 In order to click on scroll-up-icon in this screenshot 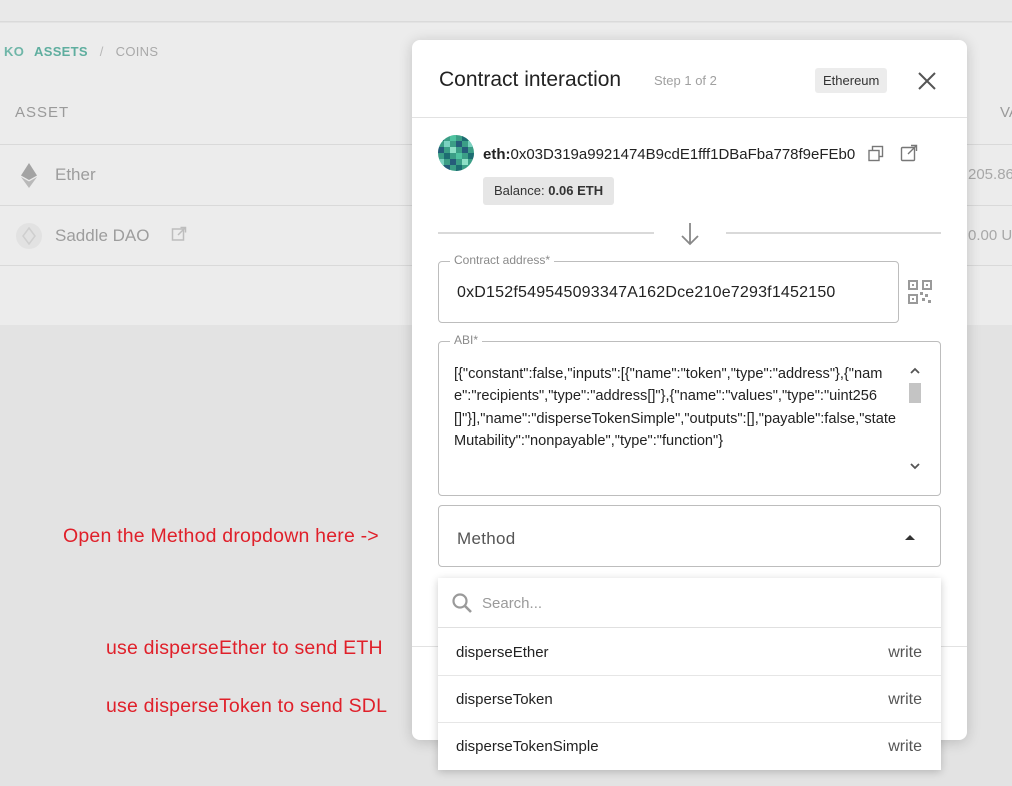, I will do `click(915, 371)`.